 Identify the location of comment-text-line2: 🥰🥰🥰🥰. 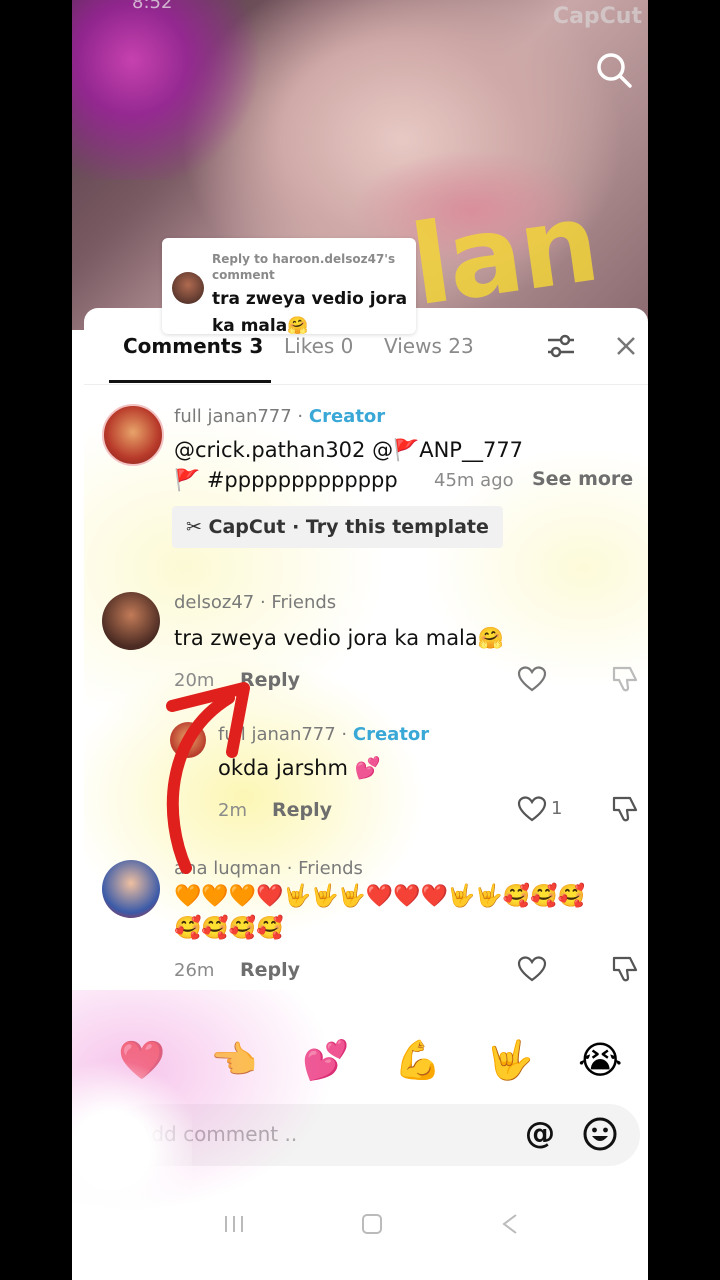
(229, 928).